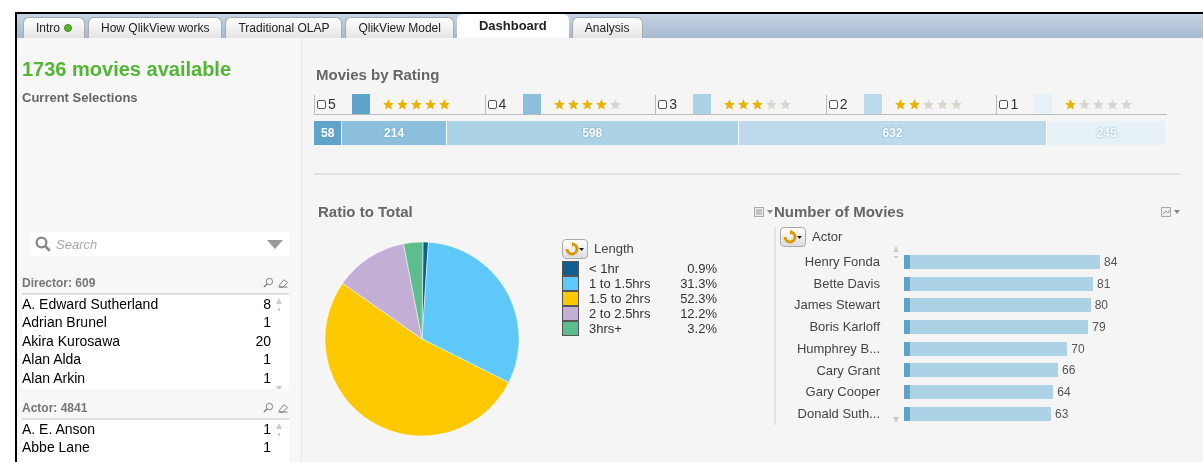 The height and width of the screenshot is (462, 1203). Describe the element at coordinates (146, 377) in the screenshot. I see `list-item: Alan Arkin 1` at that location.